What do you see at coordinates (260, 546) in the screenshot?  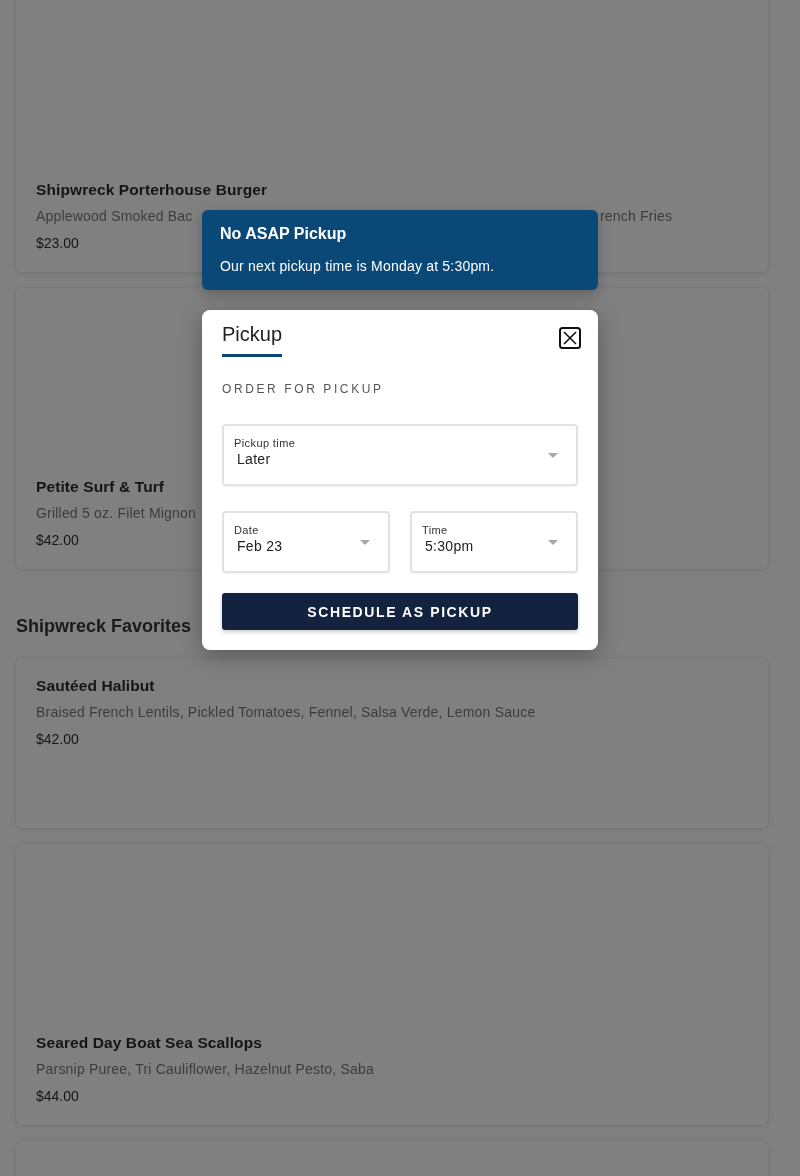 I see `selected-value: Feb 23` at bounding box center [260, 546].